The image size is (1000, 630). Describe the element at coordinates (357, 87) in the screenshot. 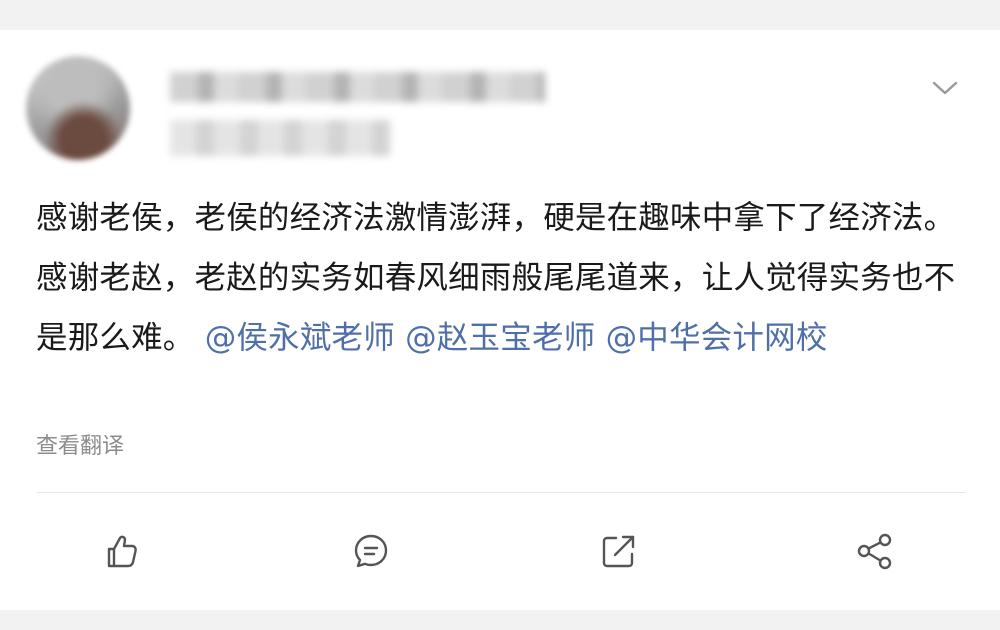

I see `username-blurred` at that location.